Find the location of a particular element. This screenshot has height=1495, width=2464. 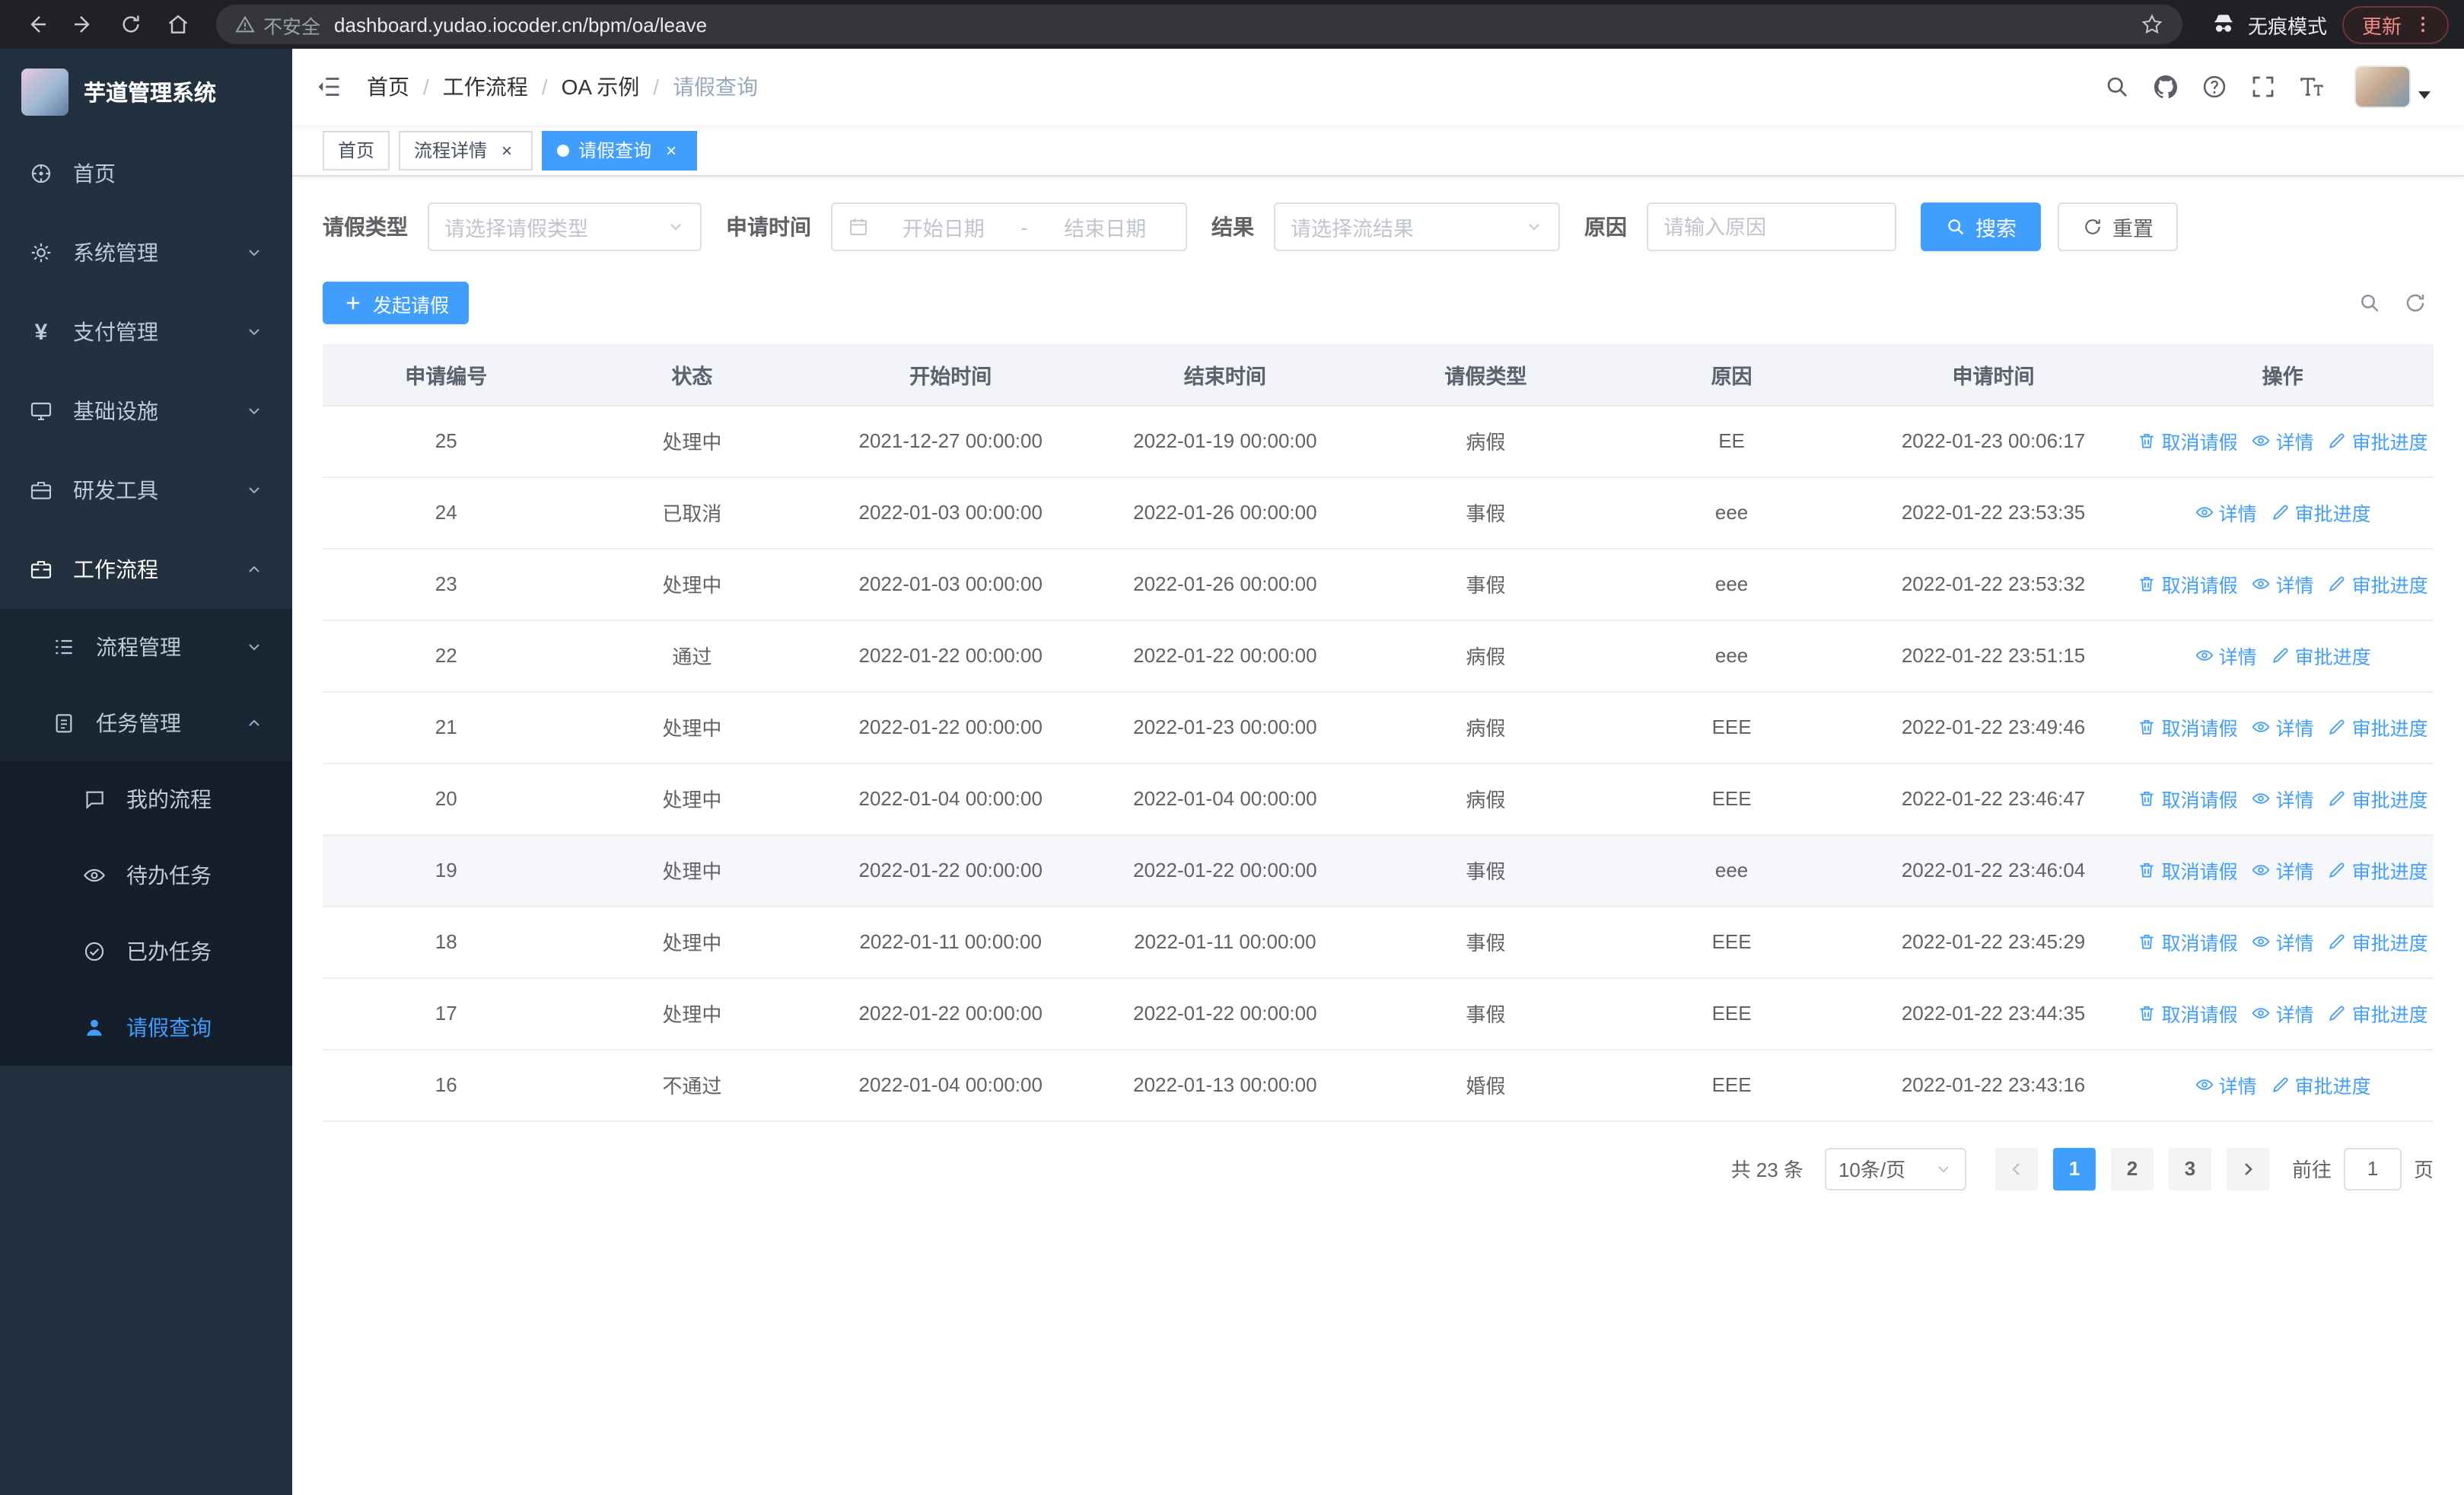

leave-type-select: 请选择请假类型 is located at coordinates (565, 226).